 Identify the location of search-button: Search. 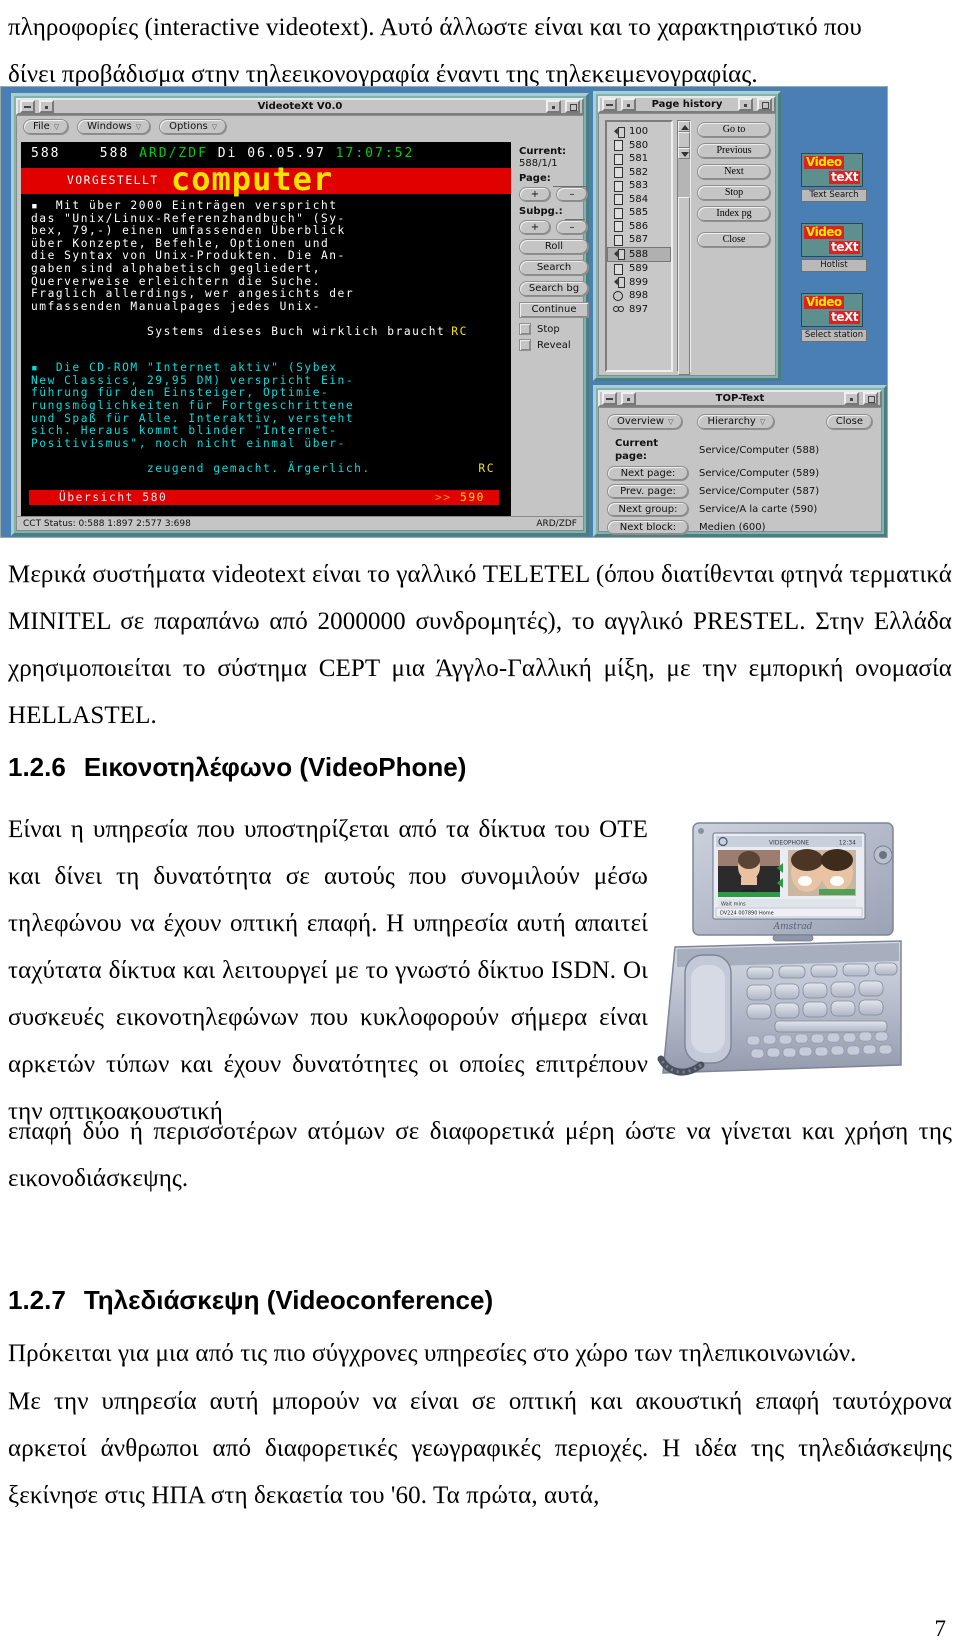
(554, 268).